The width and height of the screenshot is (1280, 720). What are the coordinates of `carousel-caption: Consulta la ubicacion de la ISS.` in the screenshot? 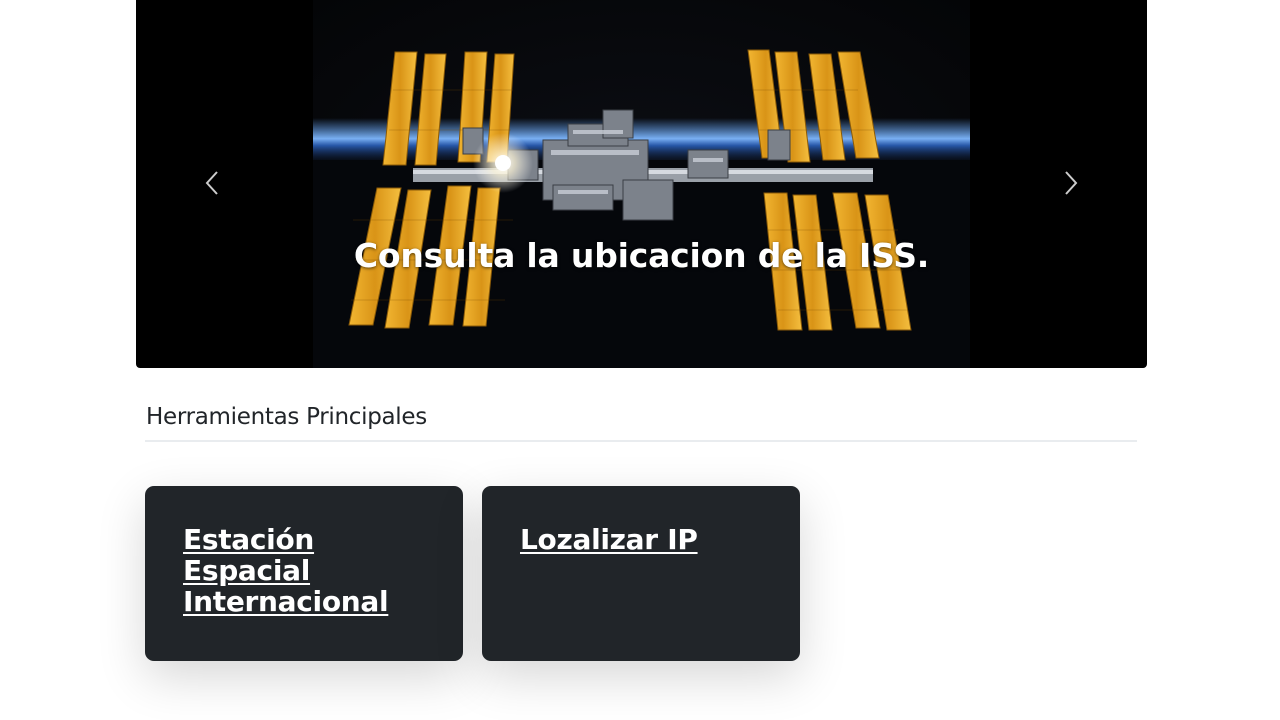 It's located at (641, 255).